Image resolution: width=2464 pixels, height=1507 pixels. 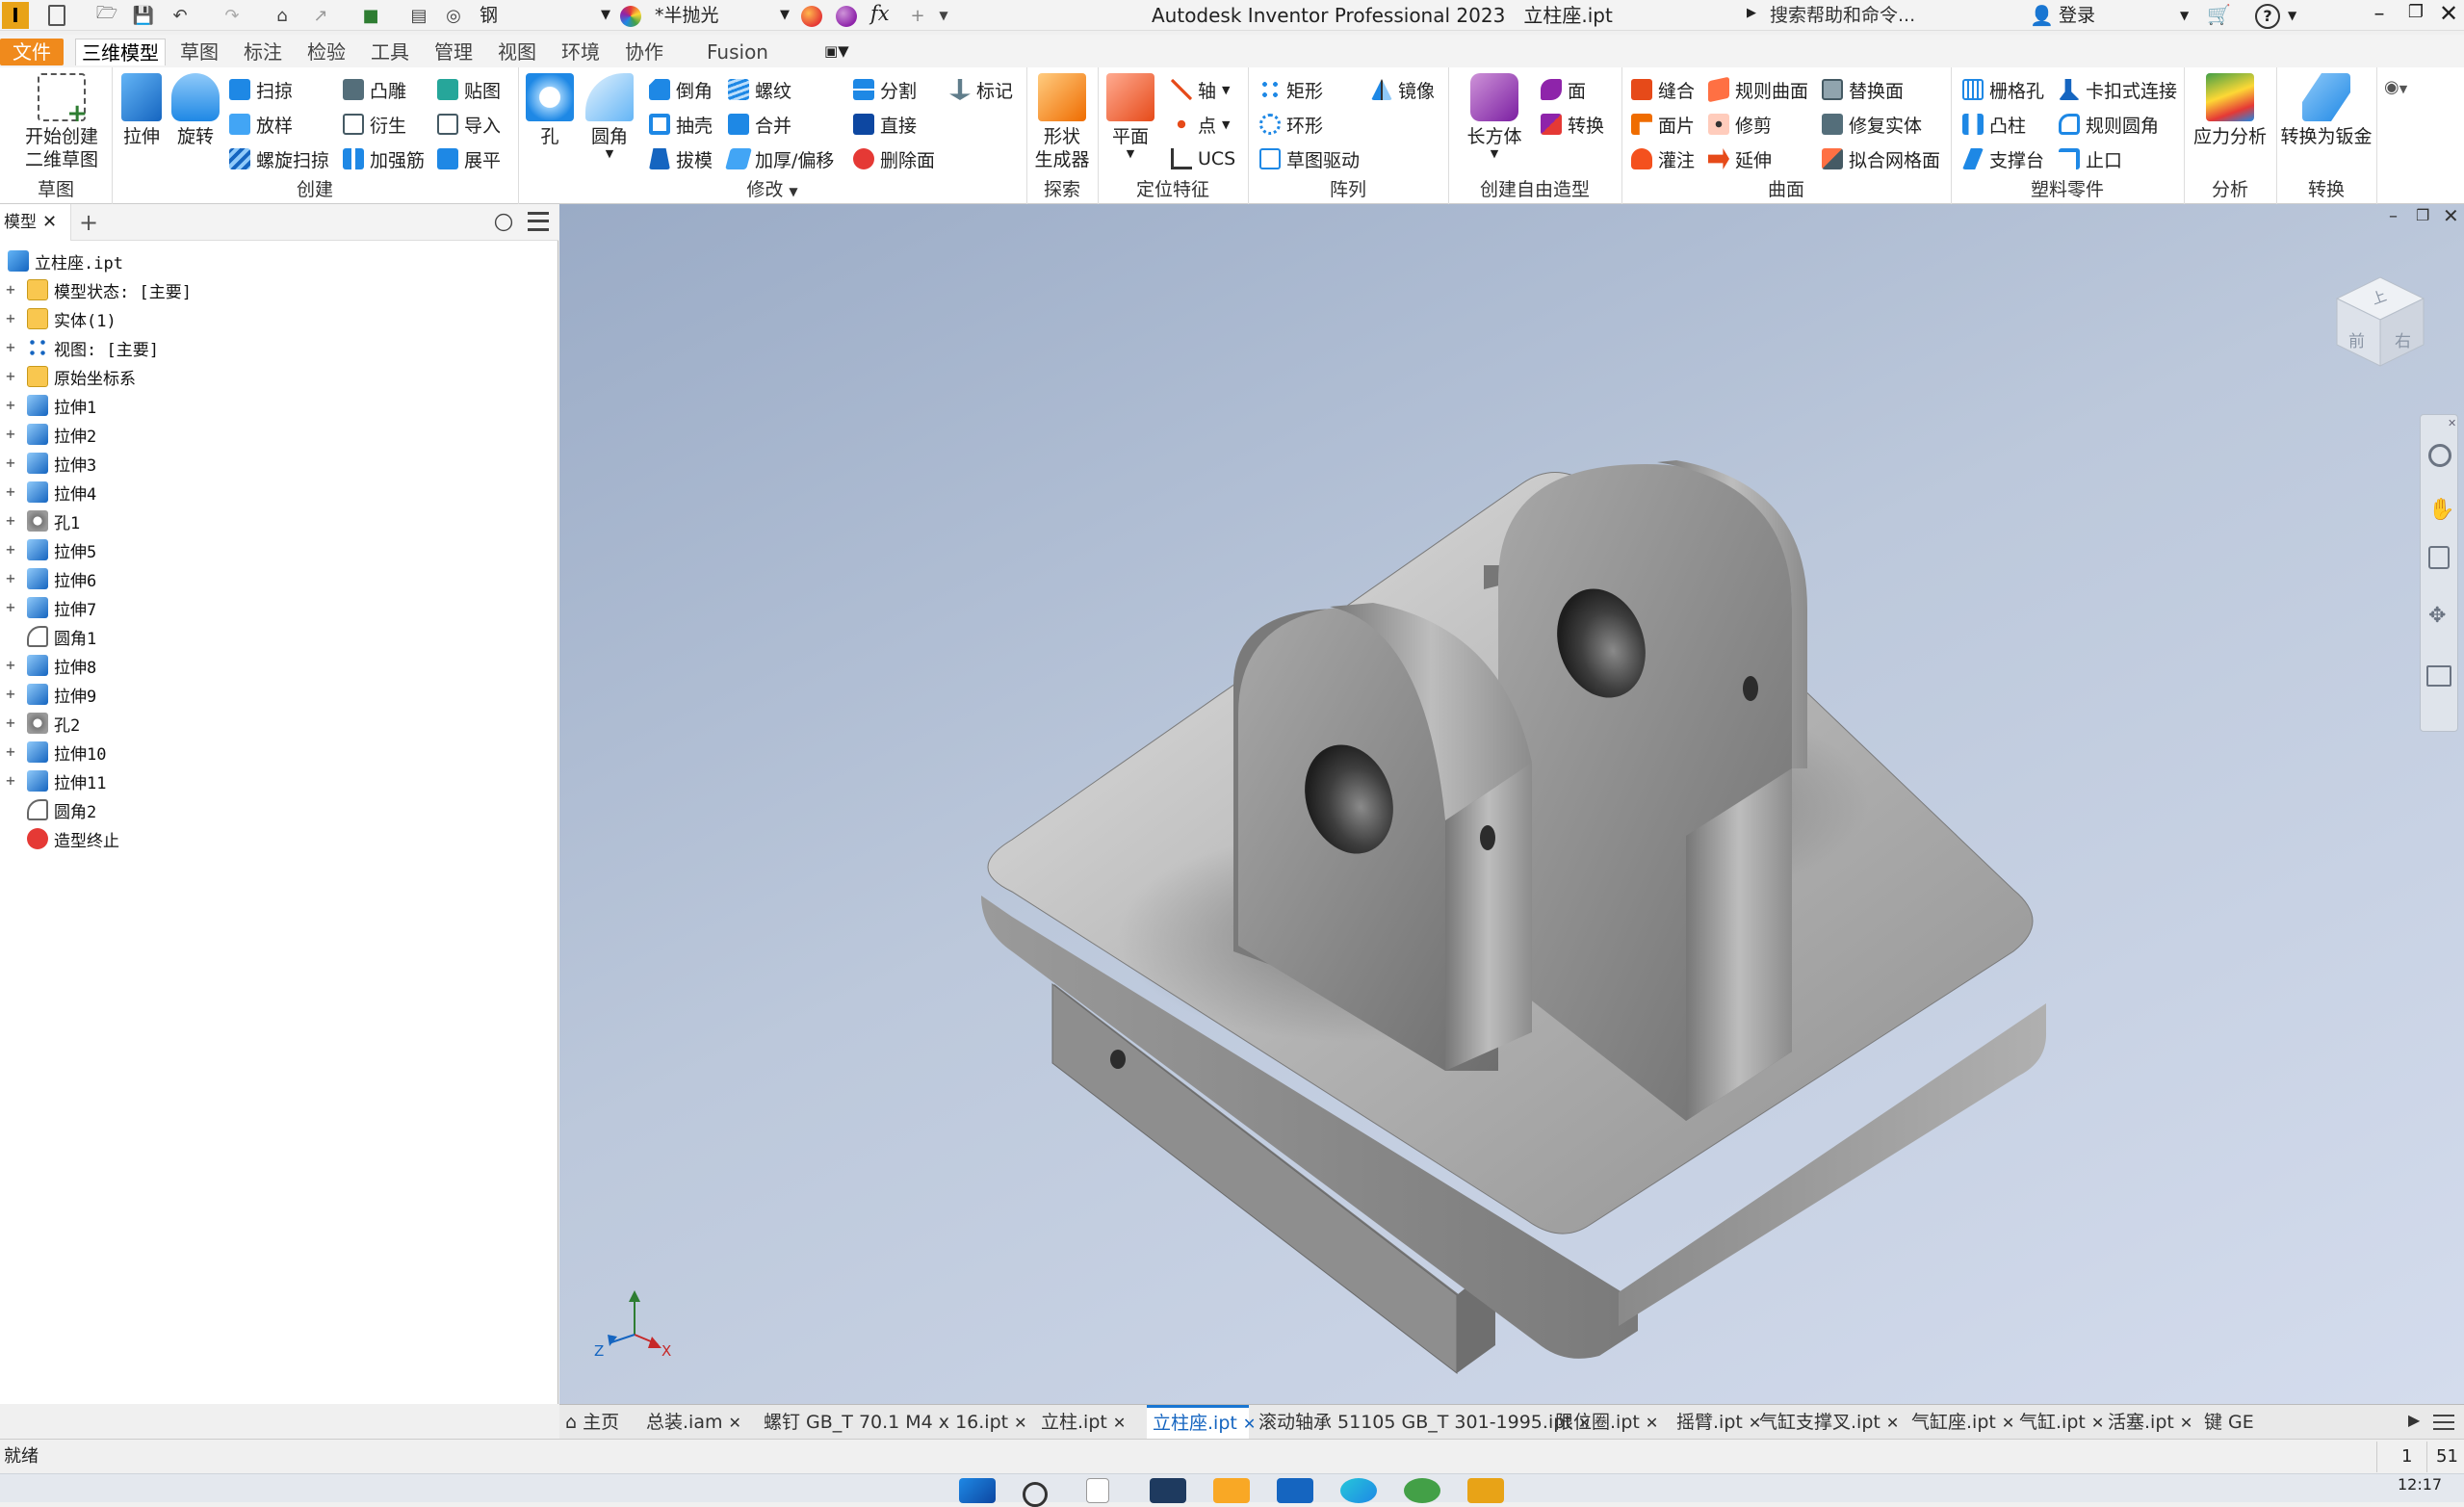 I want to click on viewport-minimize-icon: –, so click(x=2393, y=216).